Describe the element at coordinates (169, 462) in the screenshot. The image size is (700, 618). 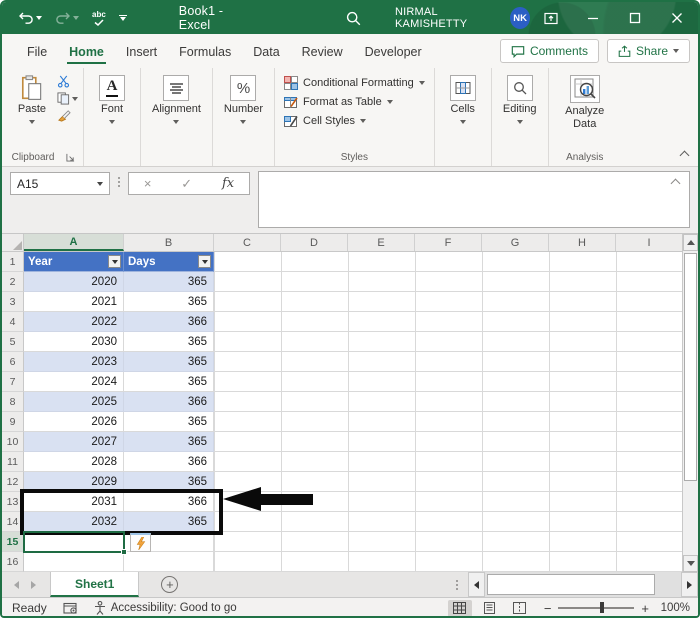
I see `cell-b11: 366` at that location.